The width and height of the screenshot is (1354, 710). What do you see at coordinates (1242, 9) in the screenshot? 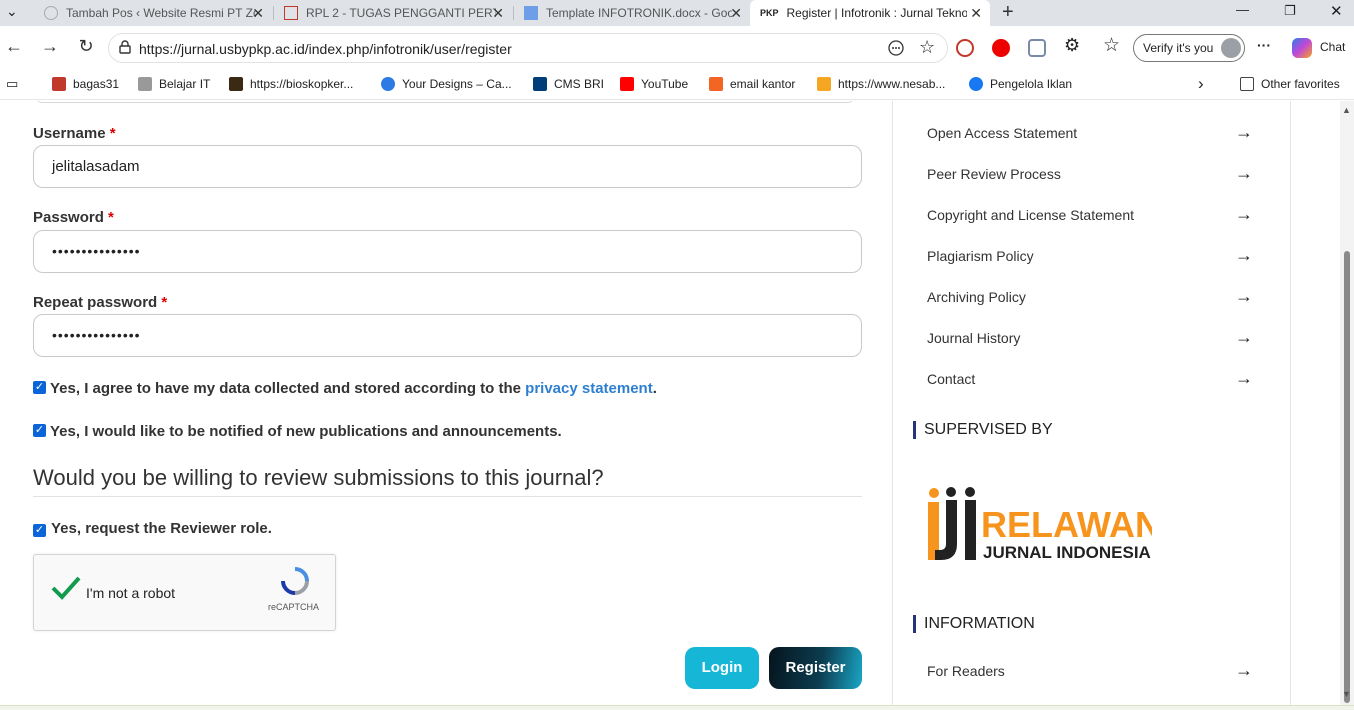
I see `minimize-button: —` at bounding box center [1242, 9].